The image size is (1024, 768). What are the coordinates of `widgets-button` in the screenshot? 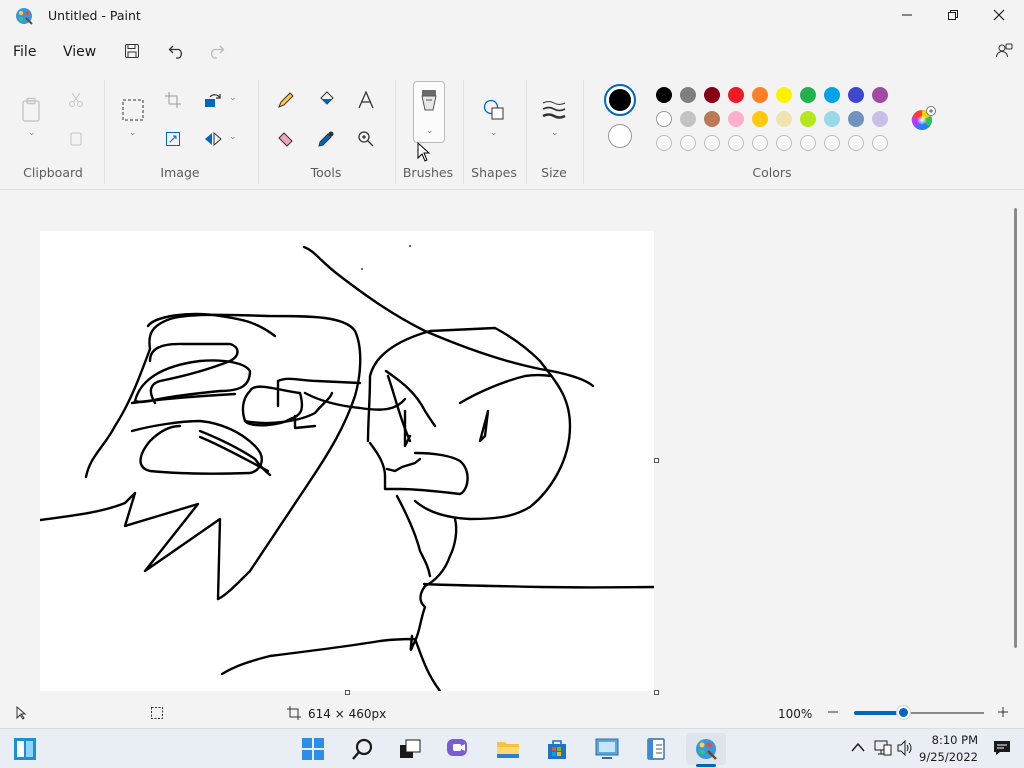 It's located at (25, 749).